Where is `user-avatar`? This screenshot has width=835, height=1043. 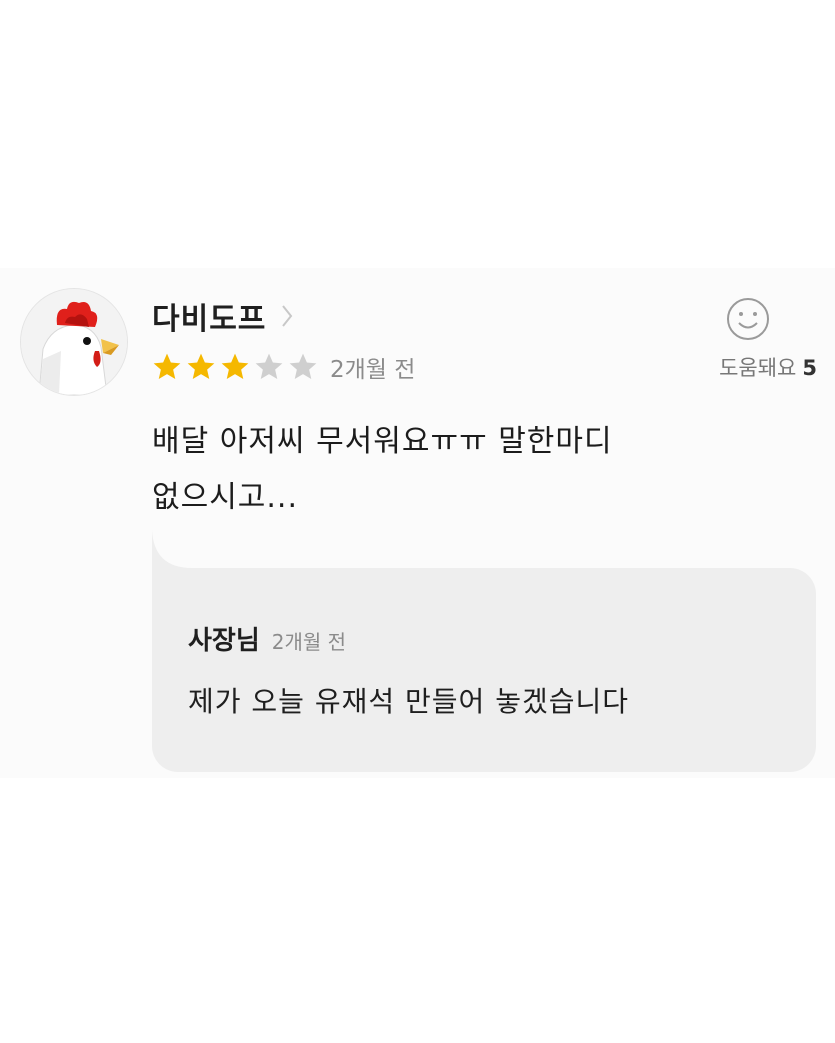
user-avatar is located at coordinates (74, 342).